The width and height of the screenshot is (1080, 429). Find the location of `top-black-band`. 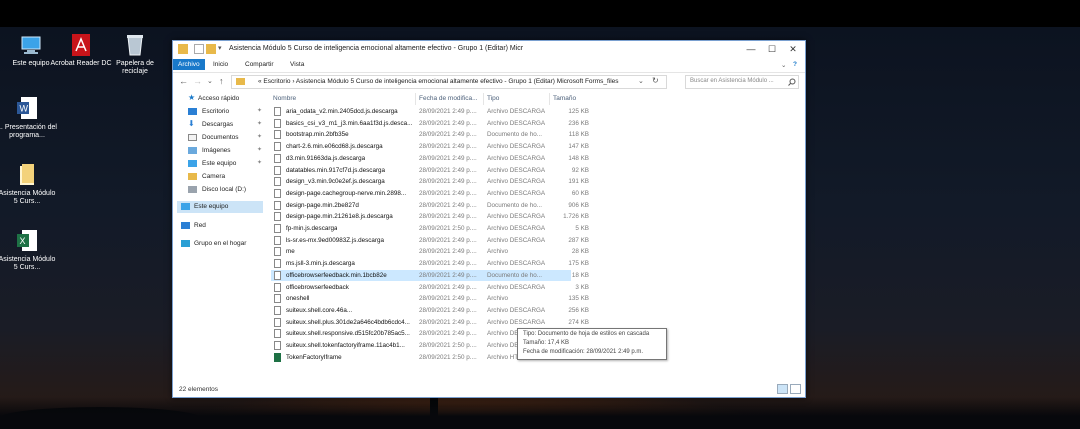

top-black-band is located at coordinates (540, 13).